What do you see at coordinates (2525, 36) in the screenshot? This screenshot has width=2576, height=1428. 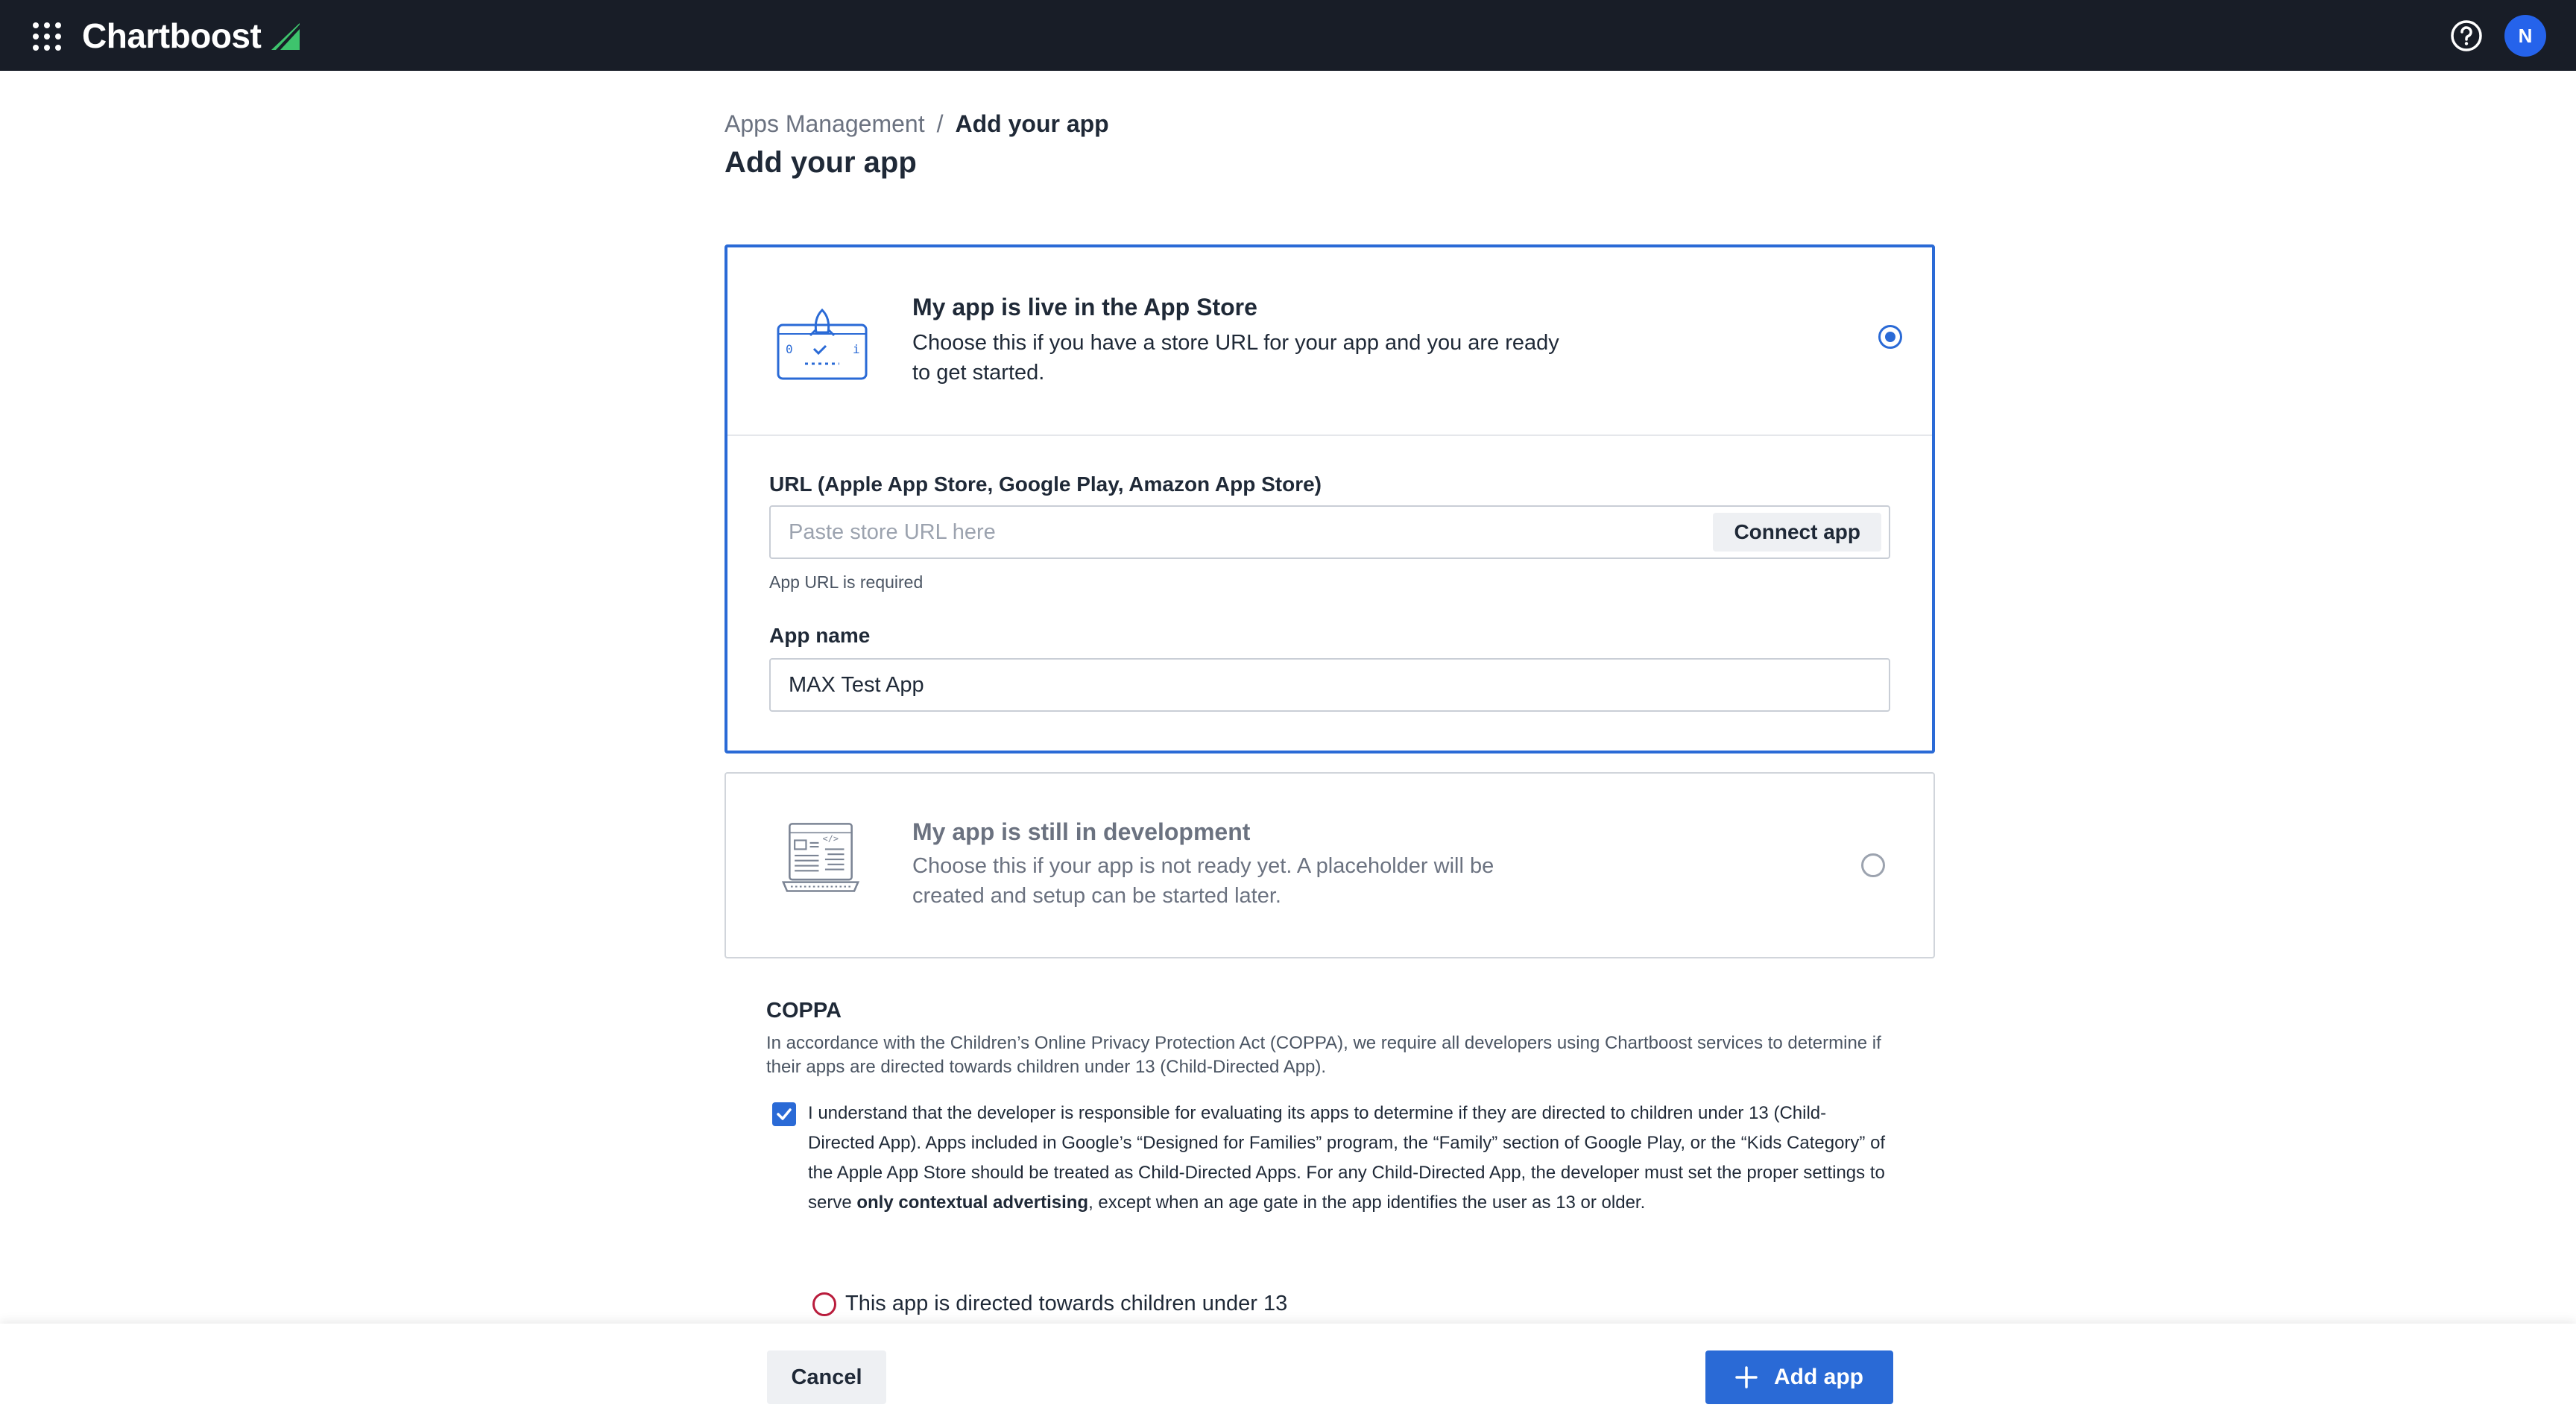 I see `user-avatar: N` at bounding box center [2525, 36].